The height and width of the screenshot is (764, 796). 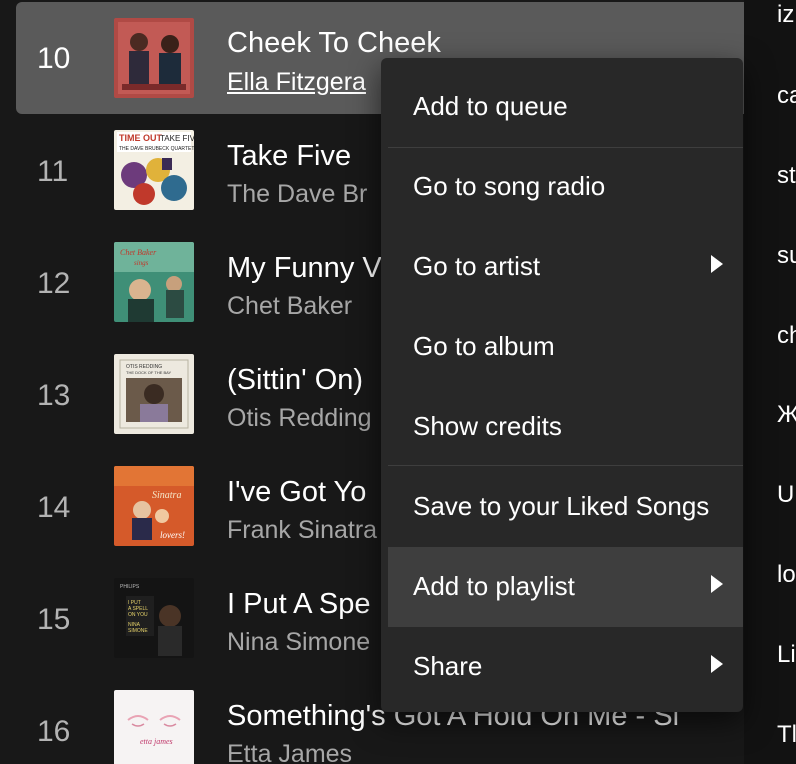 I want to click on menu-item-save-to-liked-songs: Save to your Liked Songs, so click(x=565, y=507).